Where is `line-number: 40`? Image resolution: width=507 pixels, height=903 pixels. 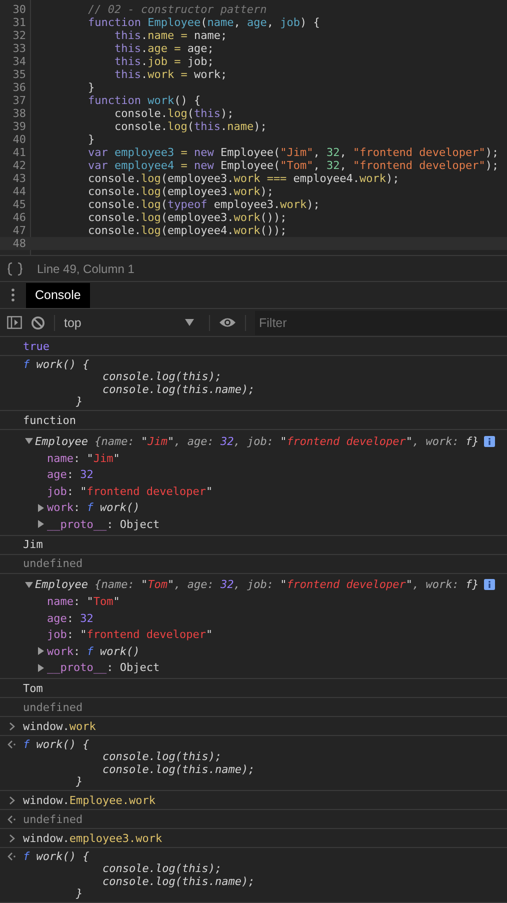
line-number: 40 is located at coordinates (19, 139).